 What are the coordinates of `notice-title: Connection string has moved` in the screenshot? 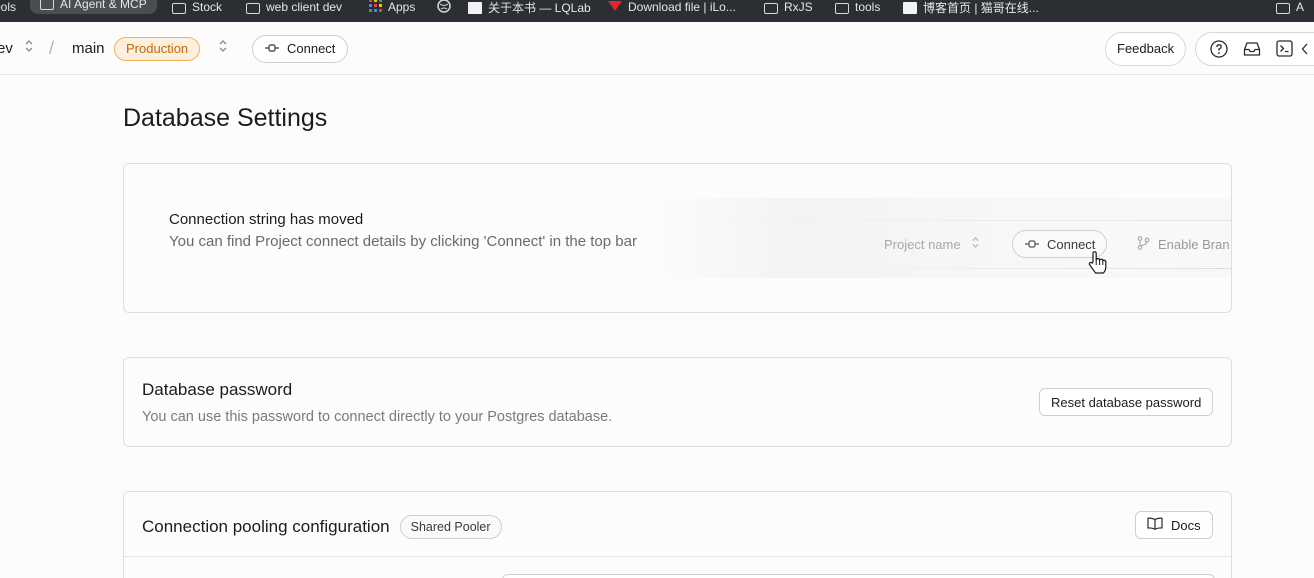 It's located at (266, 219).